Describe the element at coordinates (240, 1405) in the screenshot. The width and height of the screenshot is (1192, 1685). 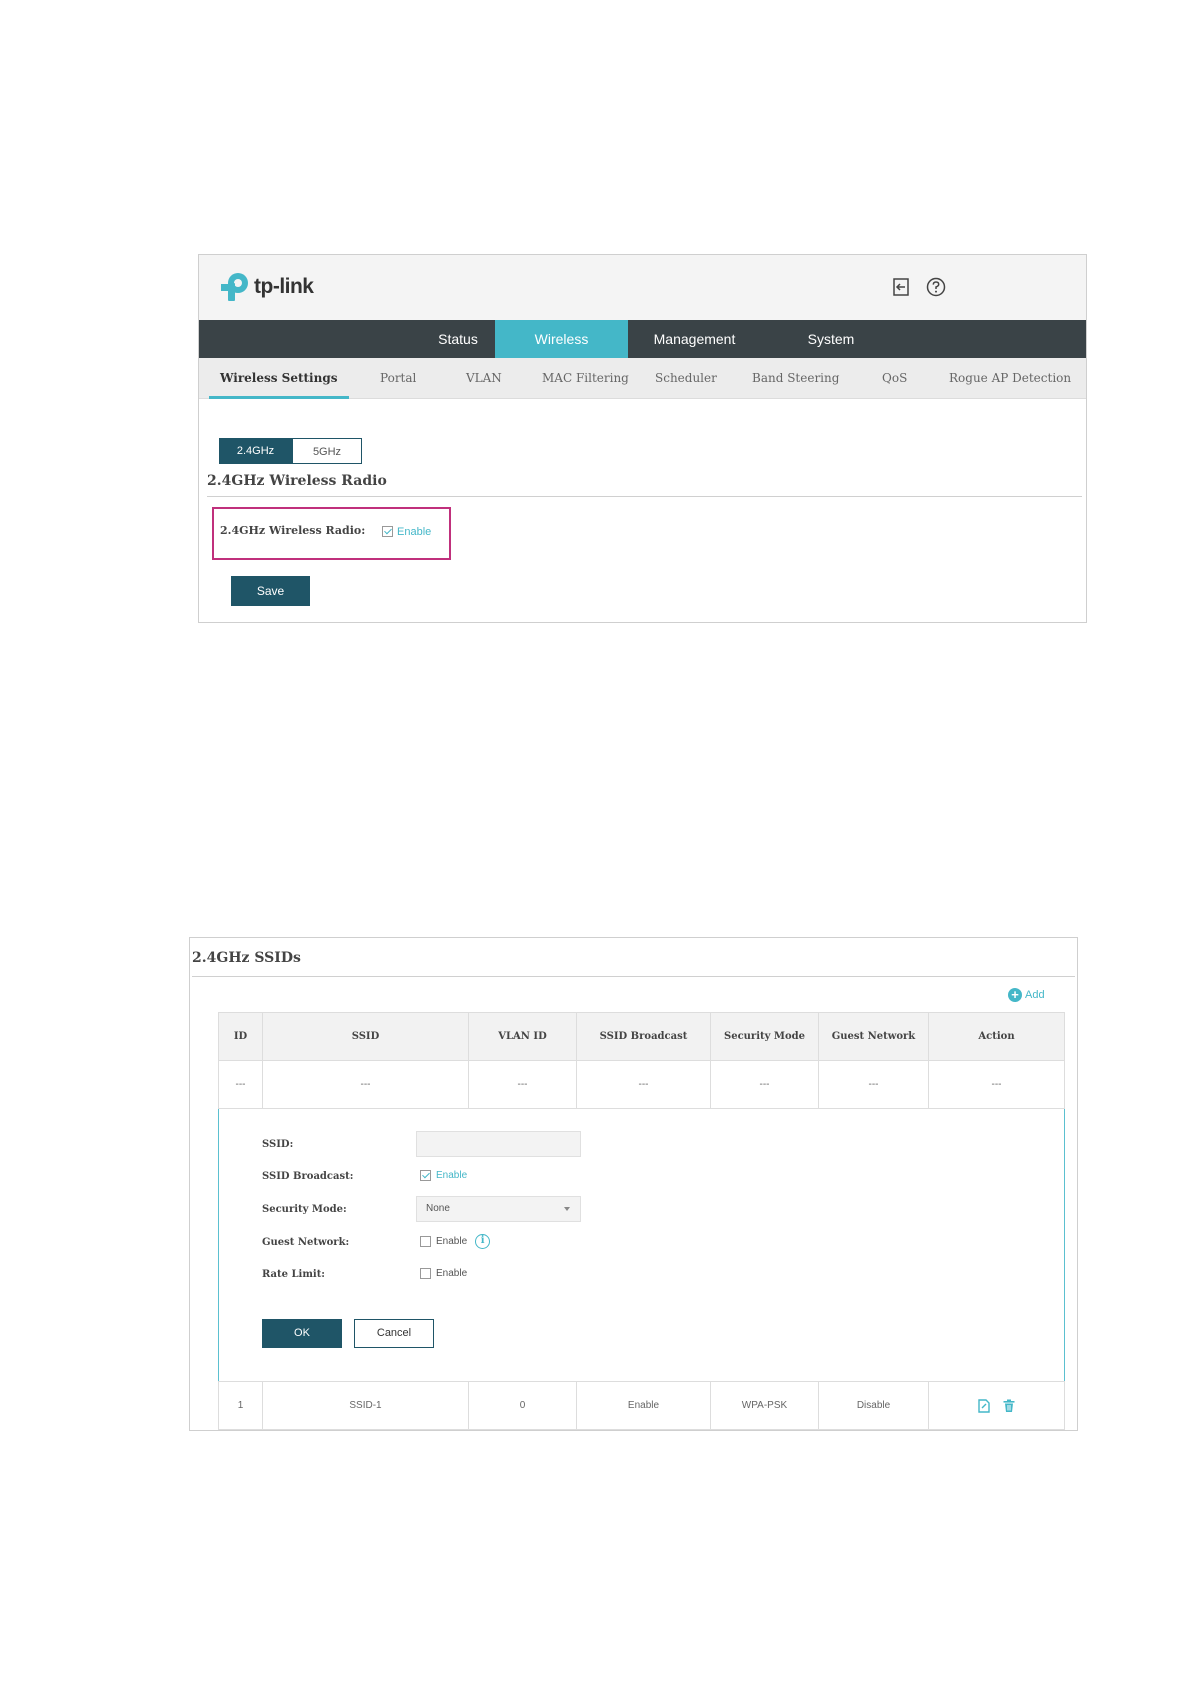
I see `cell-id: 1` at that location.